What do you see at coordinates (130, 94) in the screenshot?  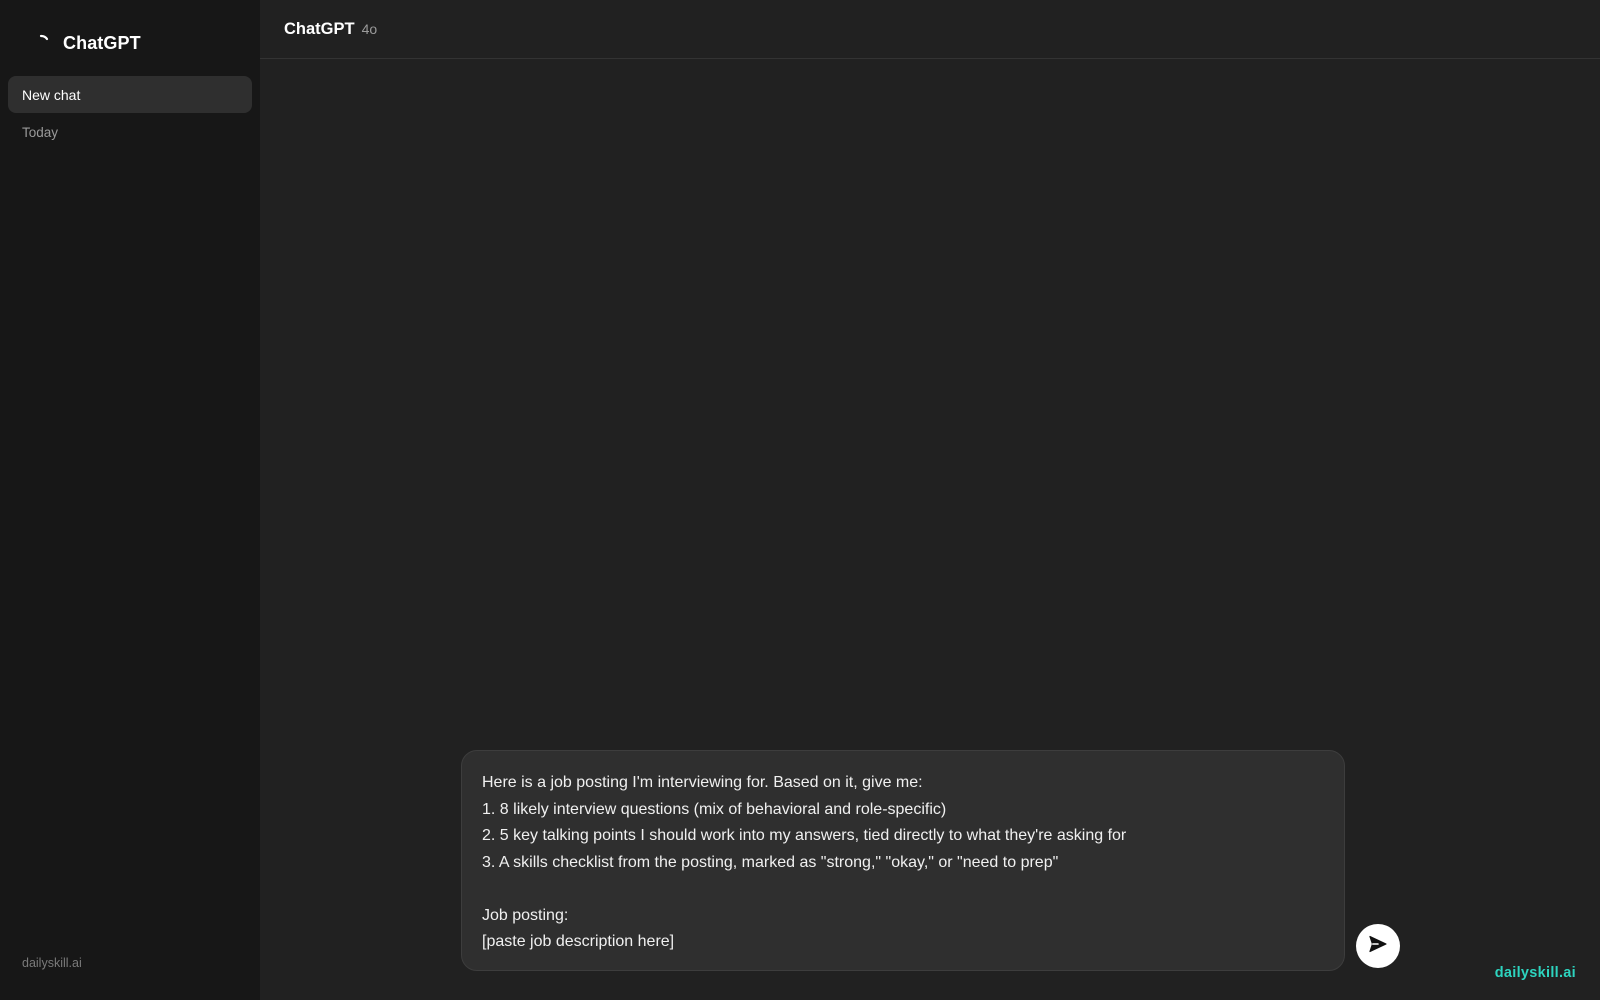 I see `new-chat-button: New chat` at bounding box center [130, 94].